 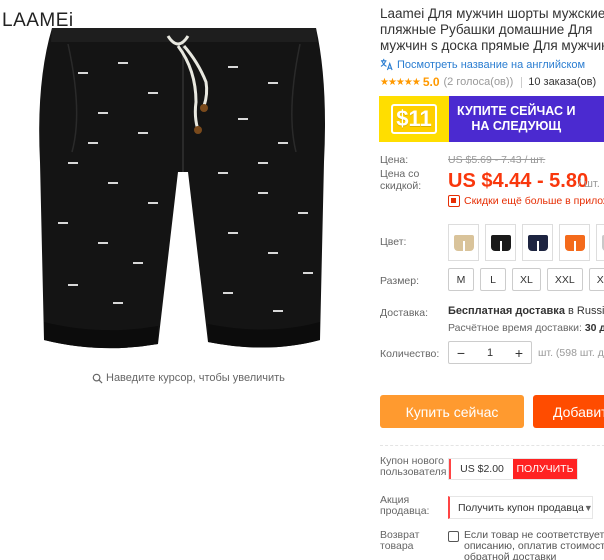 I want to click on banner-line-2: НА СЛЕДУЮЩ, so click(x=516, y=126).